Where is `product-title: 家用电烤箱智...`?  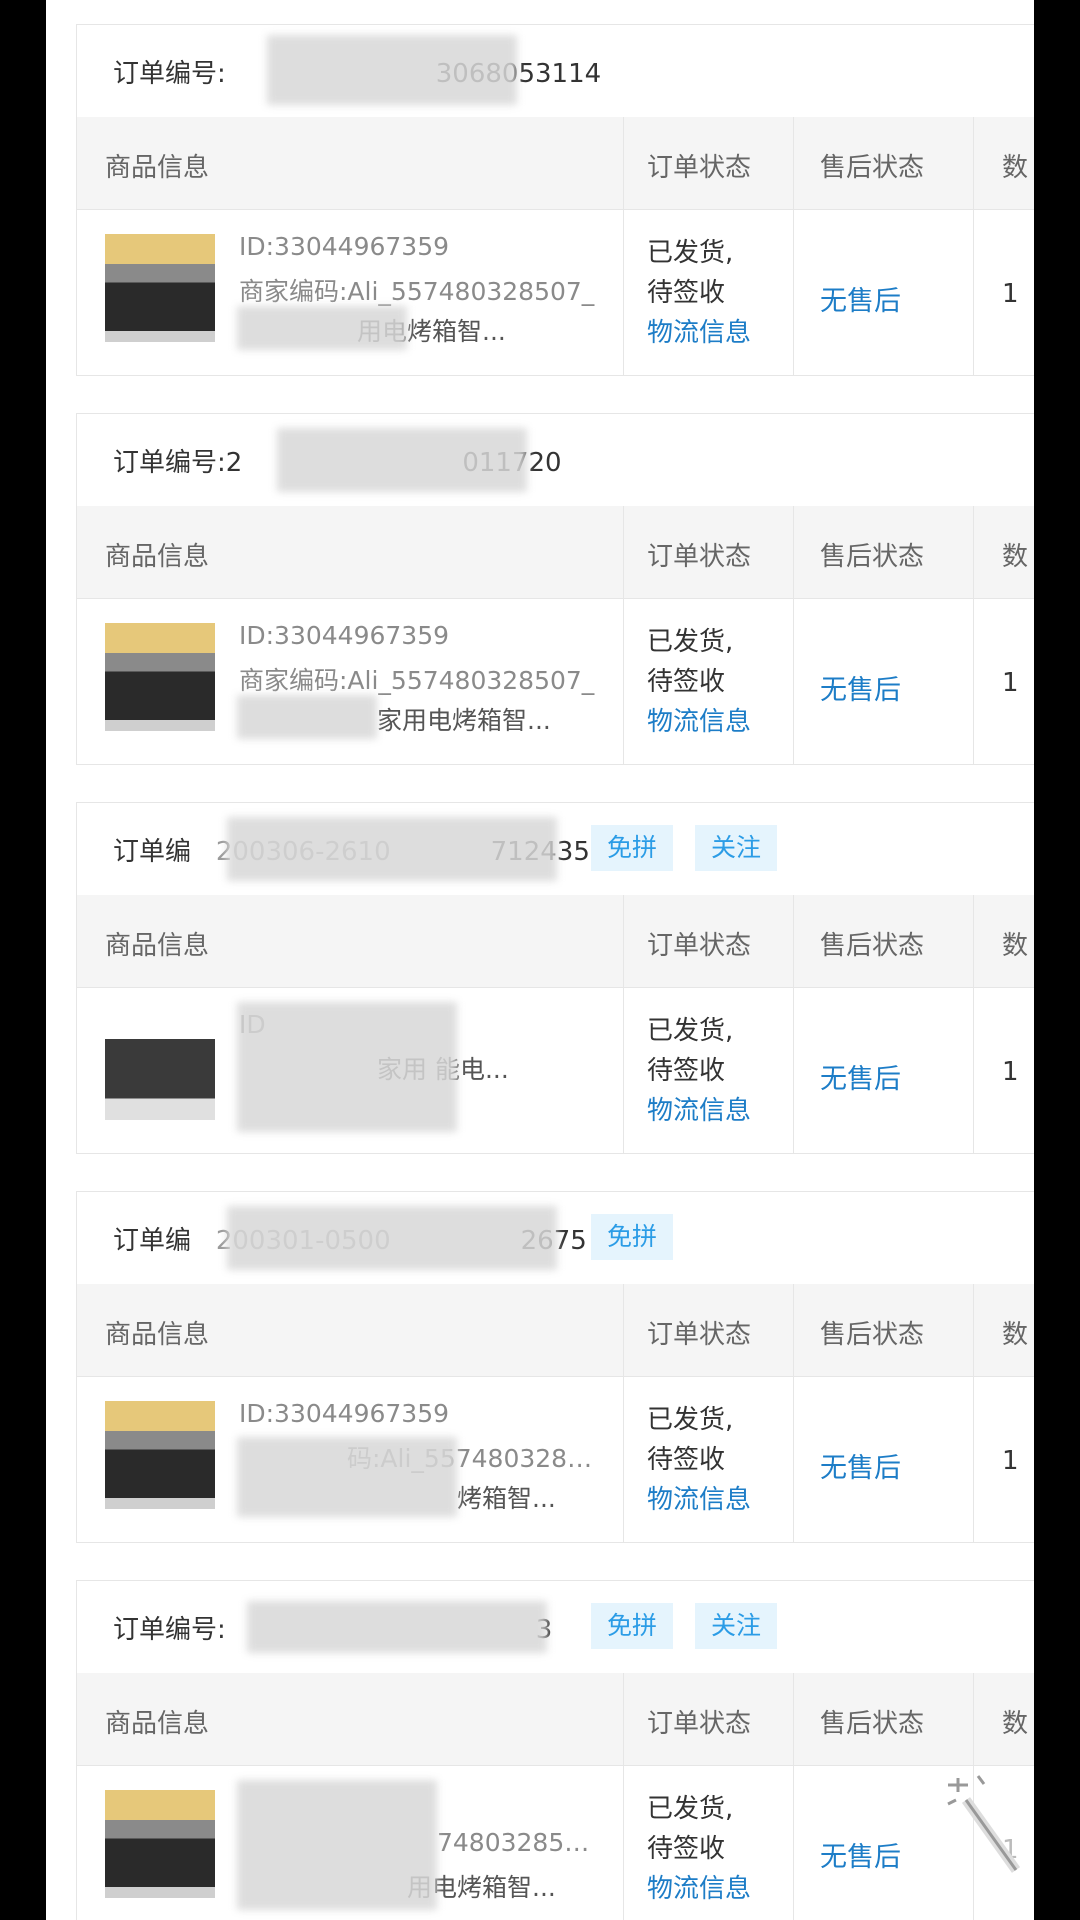
product-title: 家用电烤箱智... is located at coordinates (487, 719).